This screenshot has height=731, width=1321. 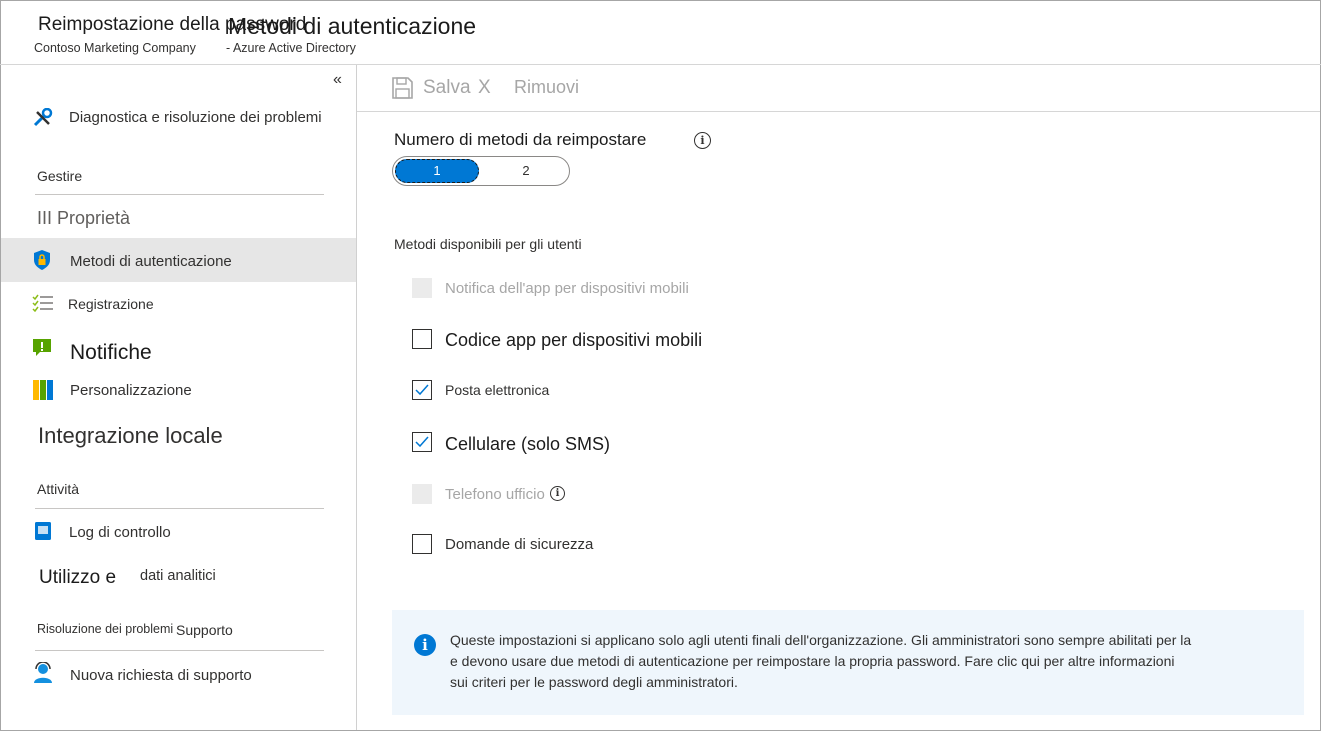 I want to click on sidebar-item-notifications: Notifiche, so click(x=178, y=351).